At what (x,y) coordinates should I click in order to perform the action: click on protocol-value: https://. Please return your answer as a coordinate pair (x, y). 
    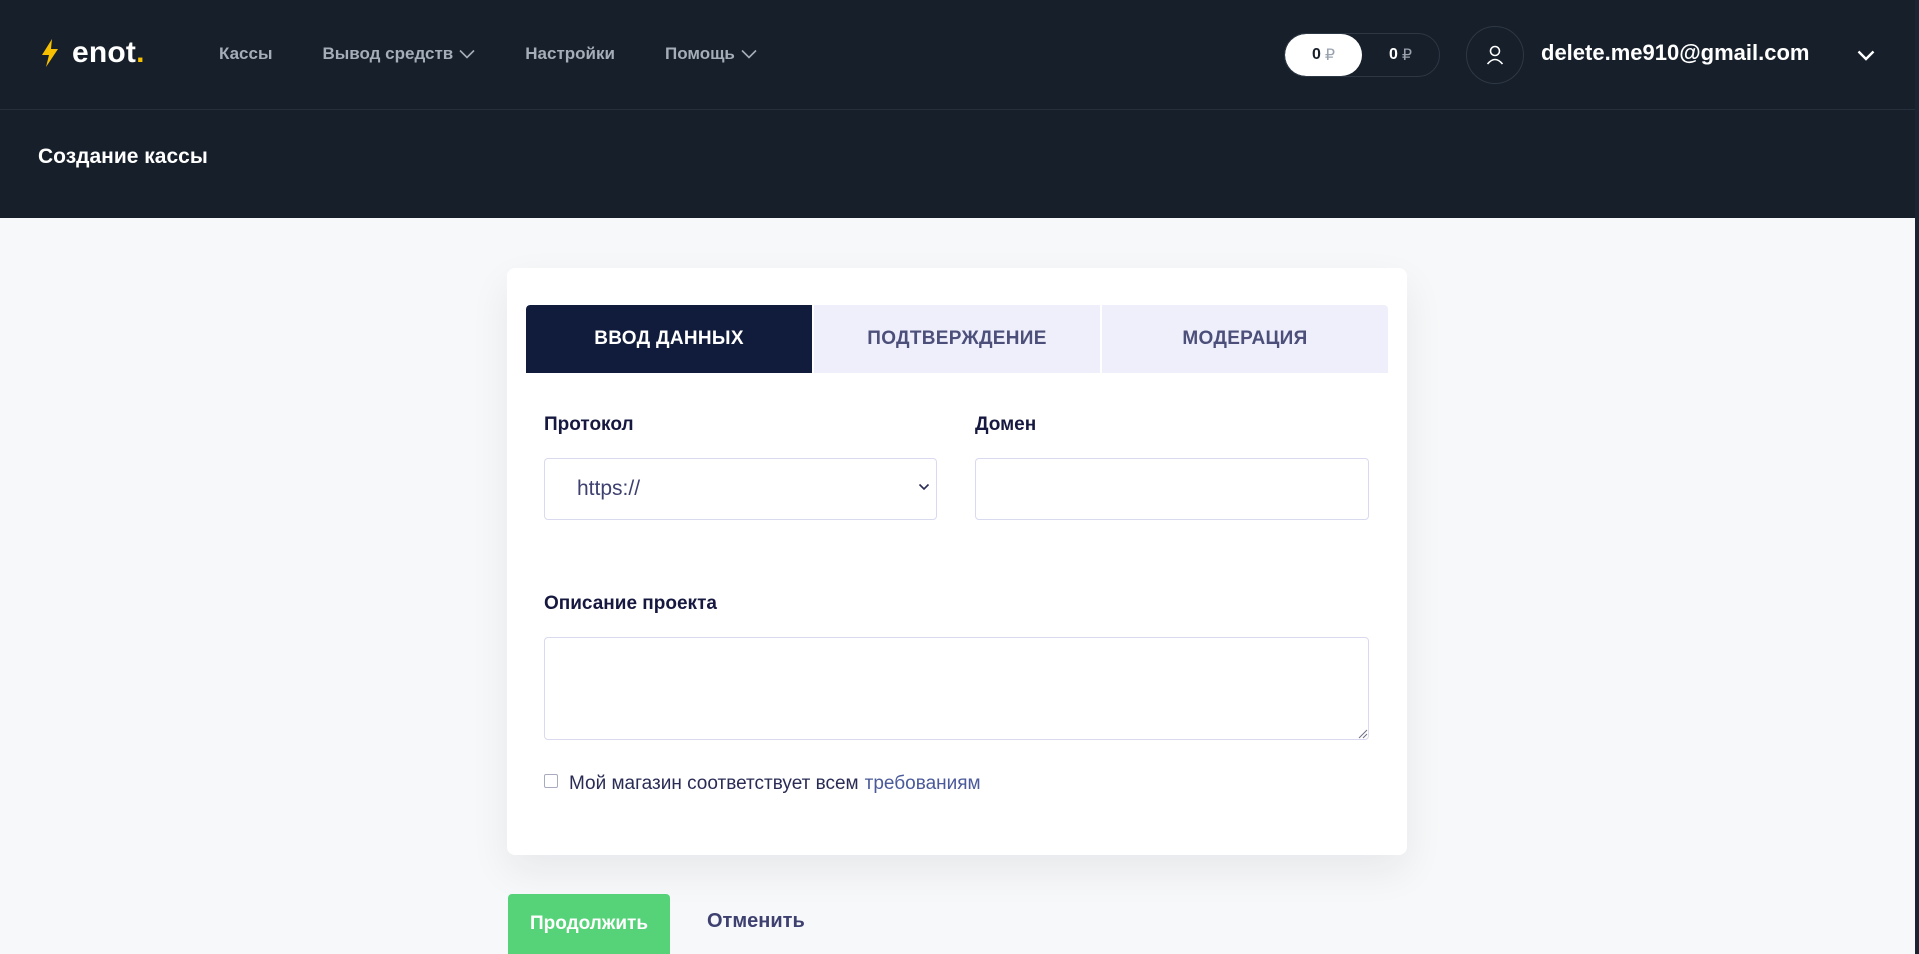
    Looking at the image, I should click on (609, 488).